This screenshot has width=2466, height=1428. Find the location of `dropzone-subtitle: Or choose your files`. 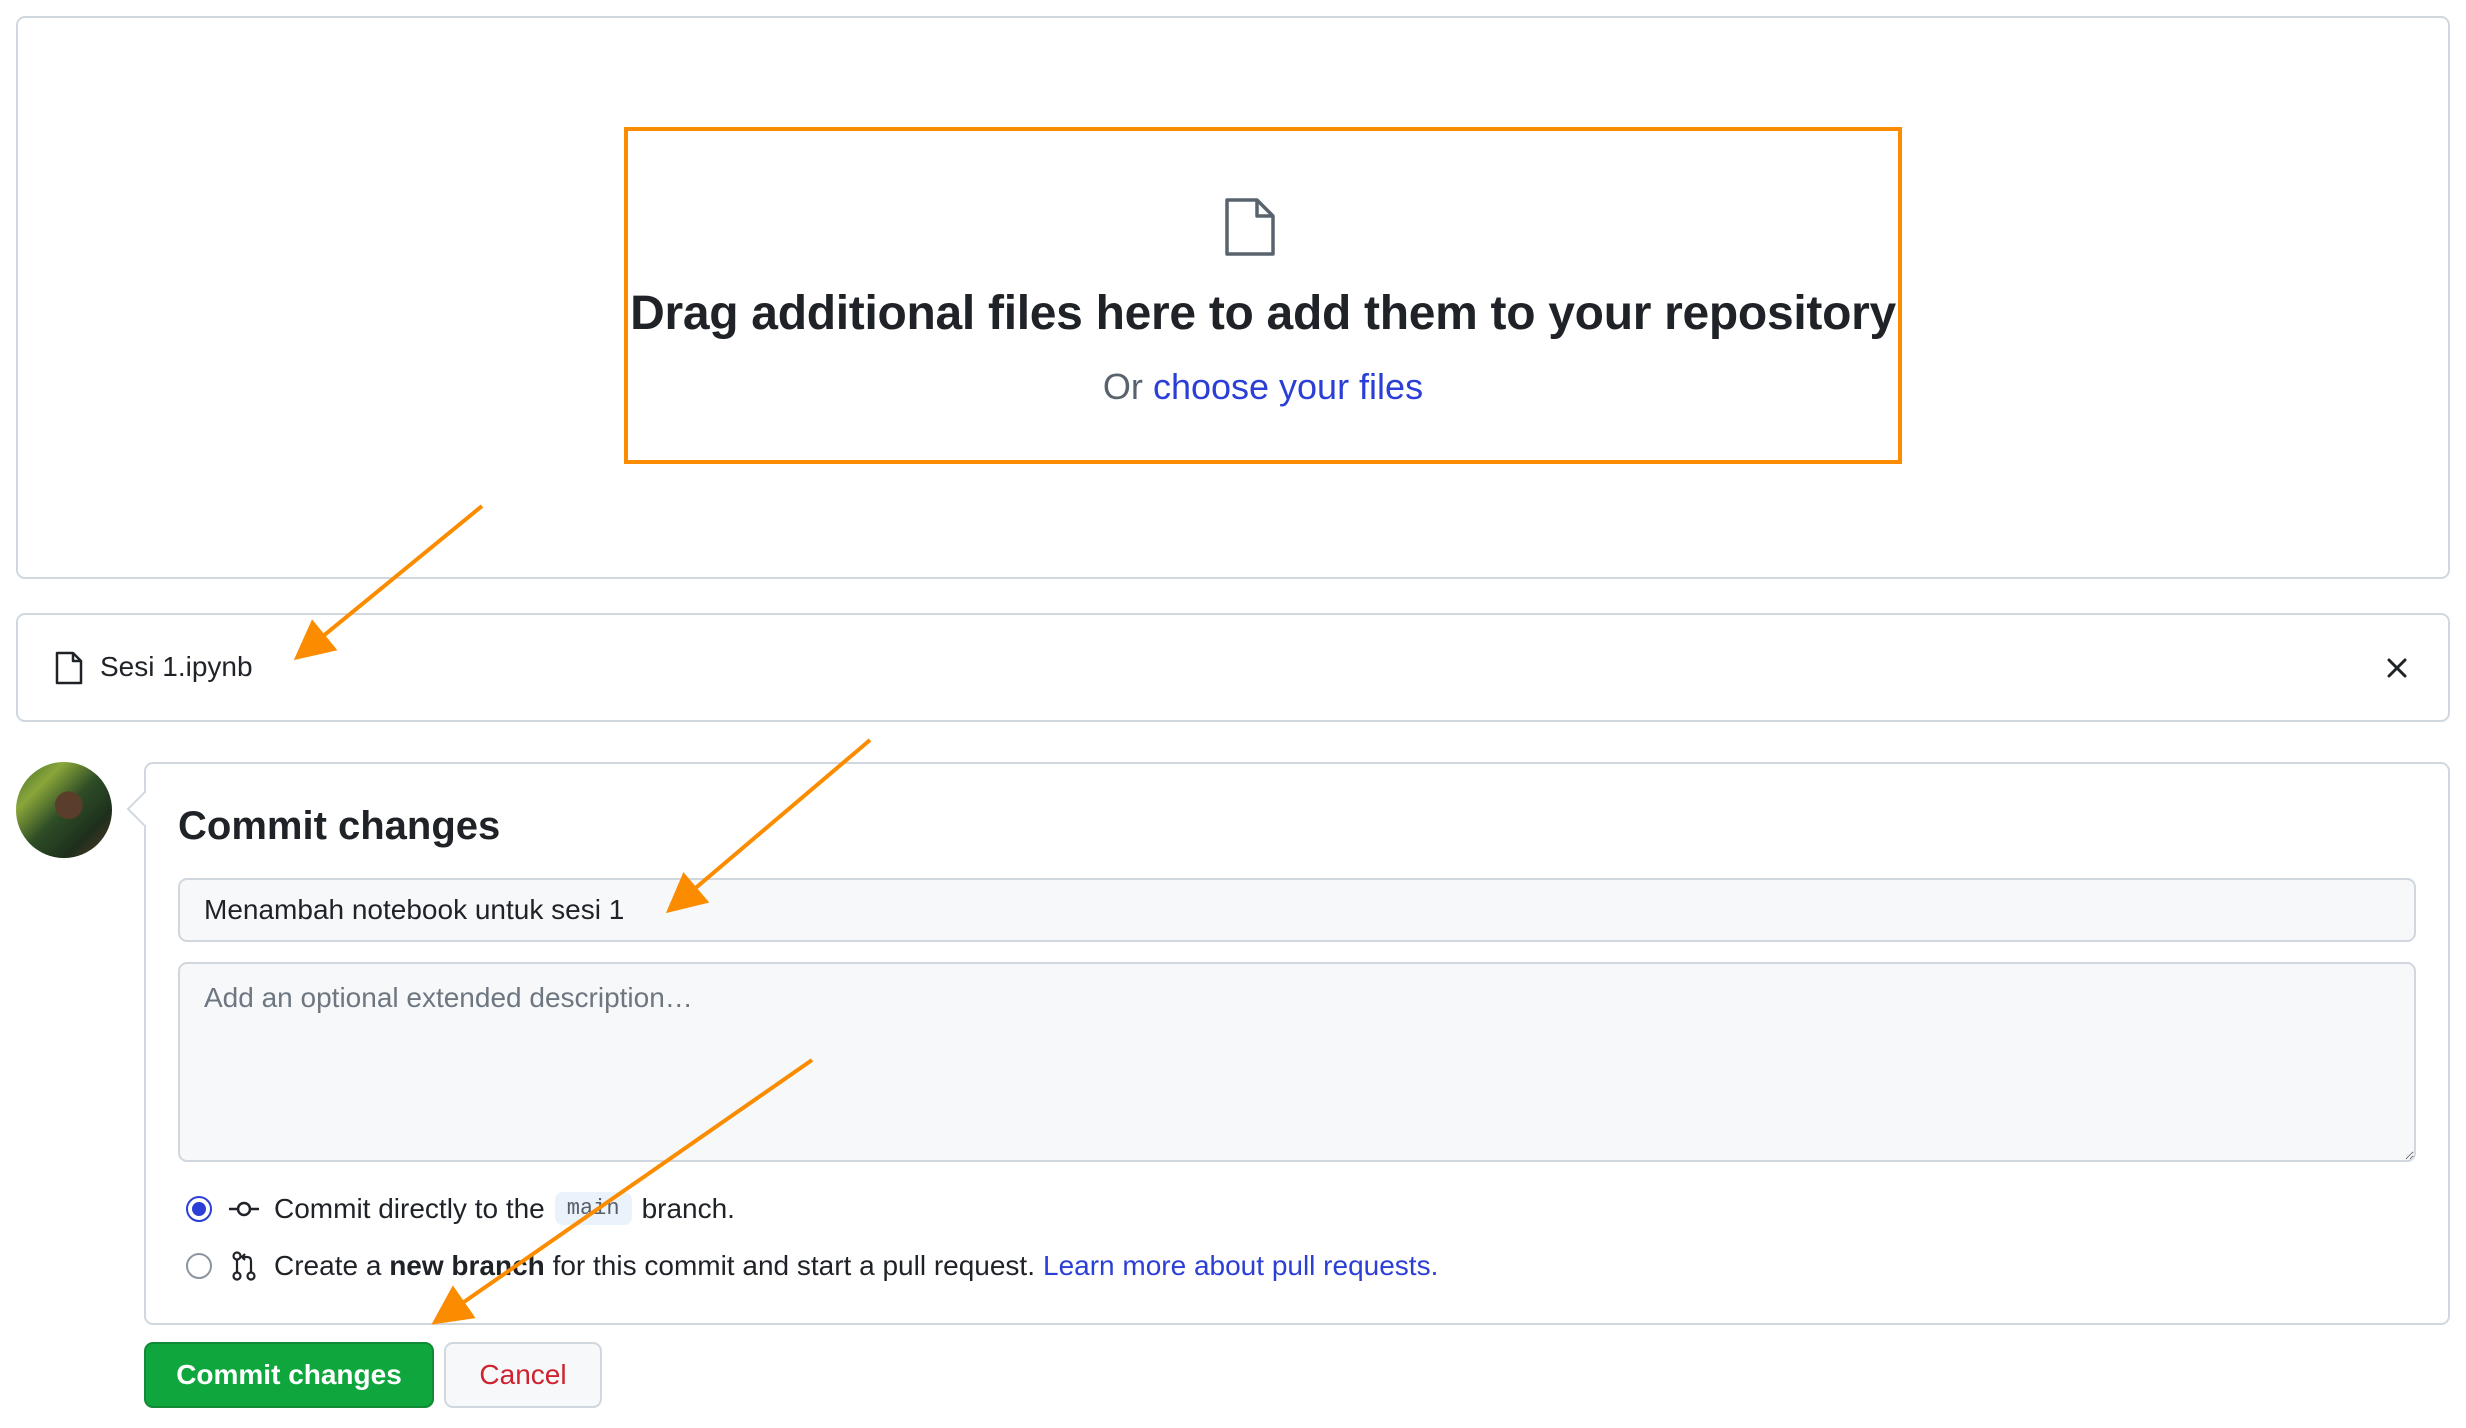

dropzone-subtitle: Or choose your files is located at coordinates (1263, 387).